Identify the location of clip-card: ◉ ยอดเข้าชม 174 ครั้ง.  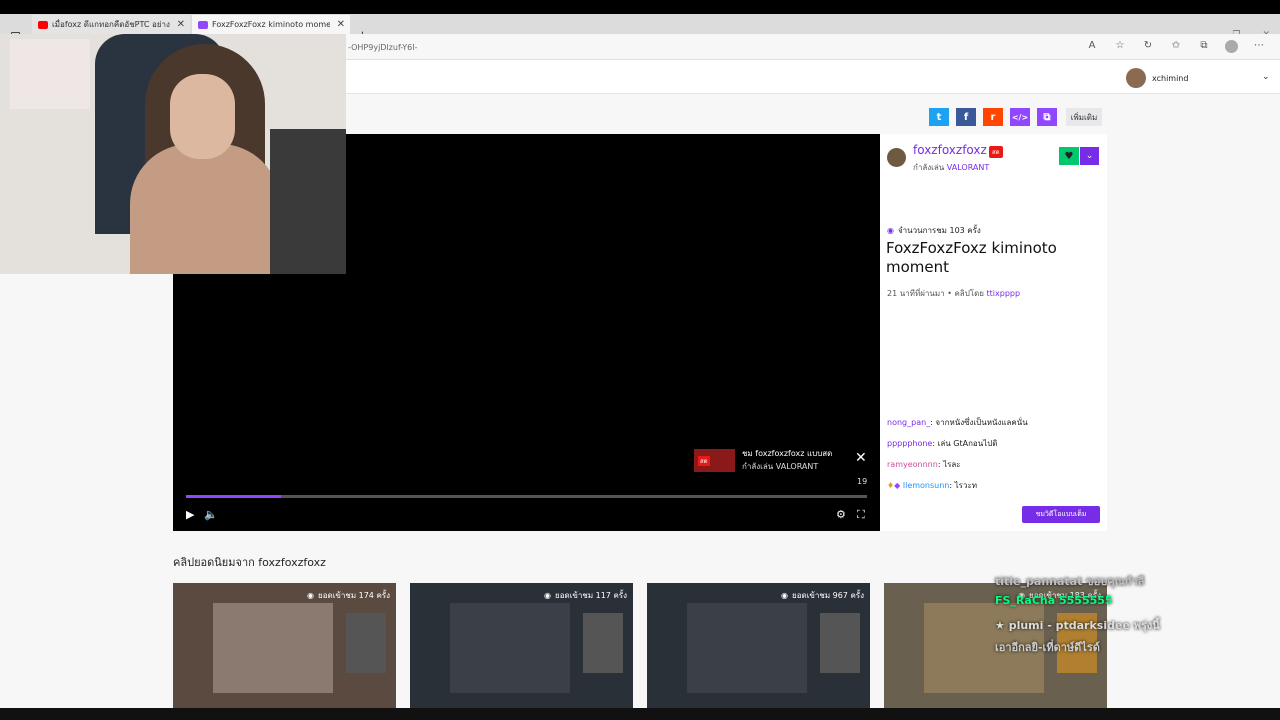
(284, 645).